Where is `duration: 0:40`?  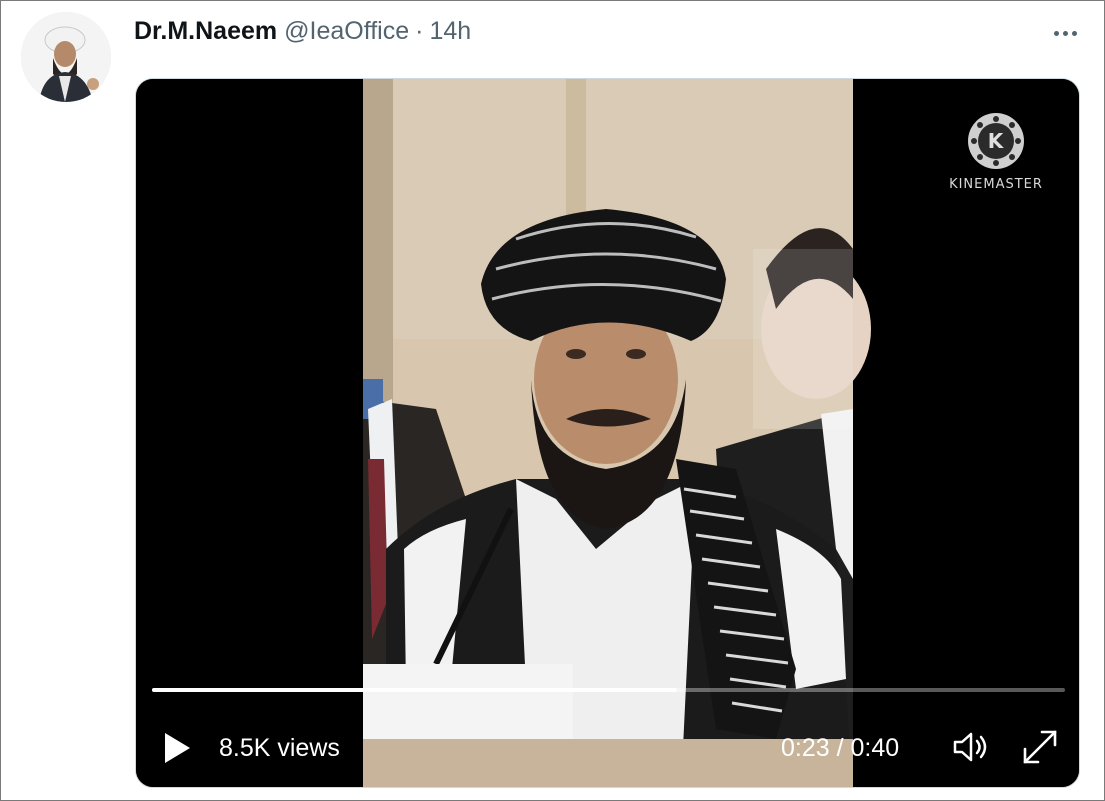 duration: 0:40 is located at coordinates (875, 748).